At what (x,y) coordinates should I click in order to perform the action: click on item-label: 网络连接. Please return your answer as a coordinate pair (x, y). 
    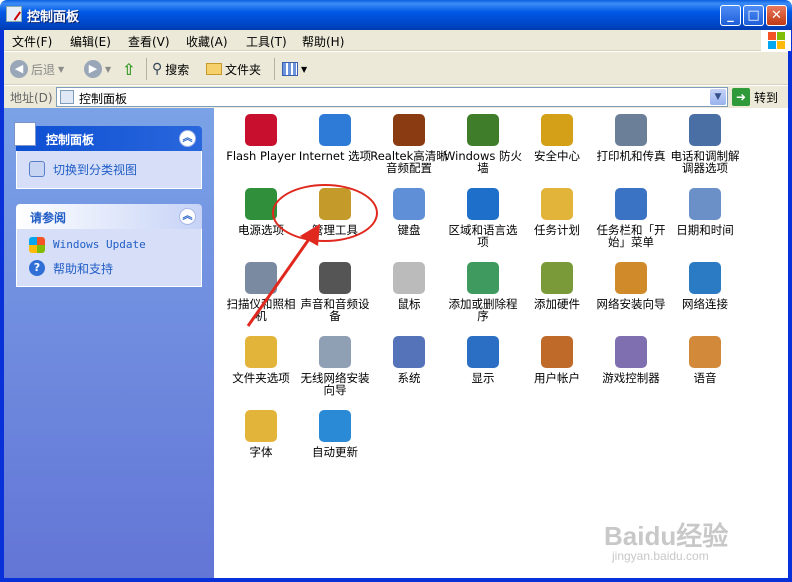
    Looking at the image, I should click on (705, 304).